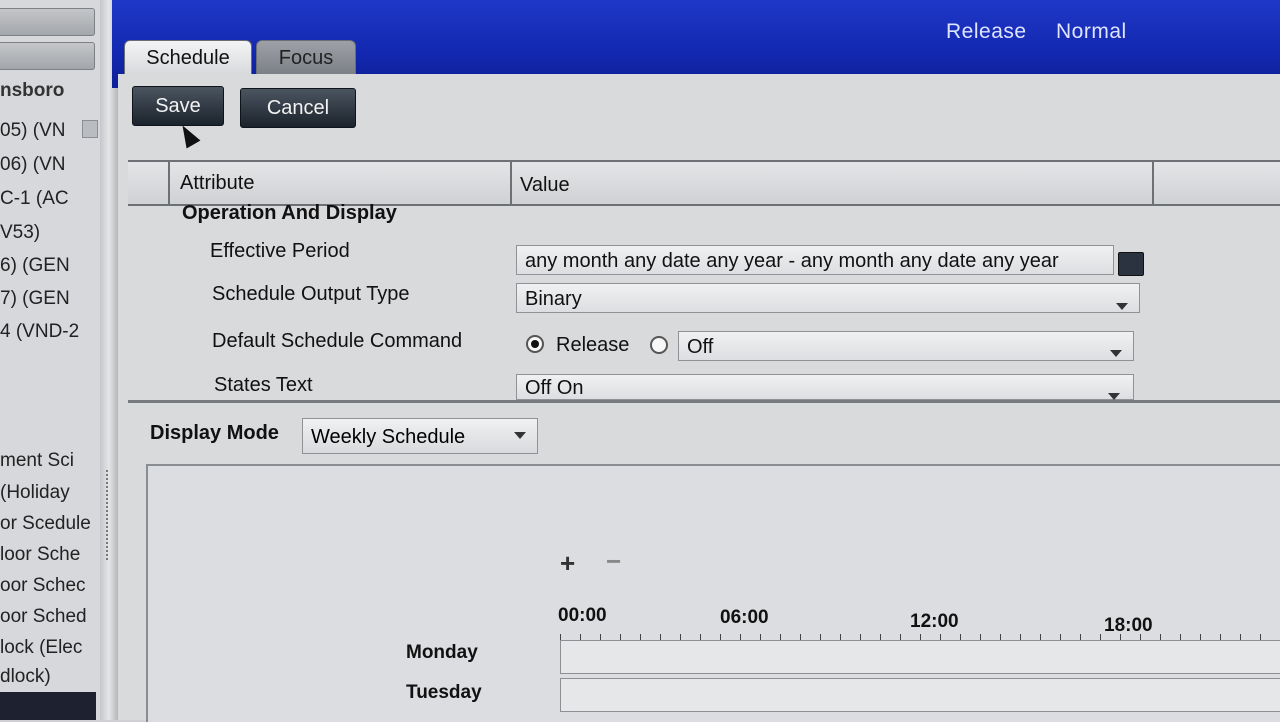 The image size is (1280, 722). I want to click on radio-release, so click(535, 344).